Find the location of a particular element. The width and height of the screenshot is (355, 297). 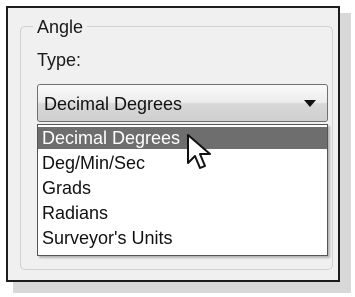

chevron-down-icon is located at coordinates (310, 103).